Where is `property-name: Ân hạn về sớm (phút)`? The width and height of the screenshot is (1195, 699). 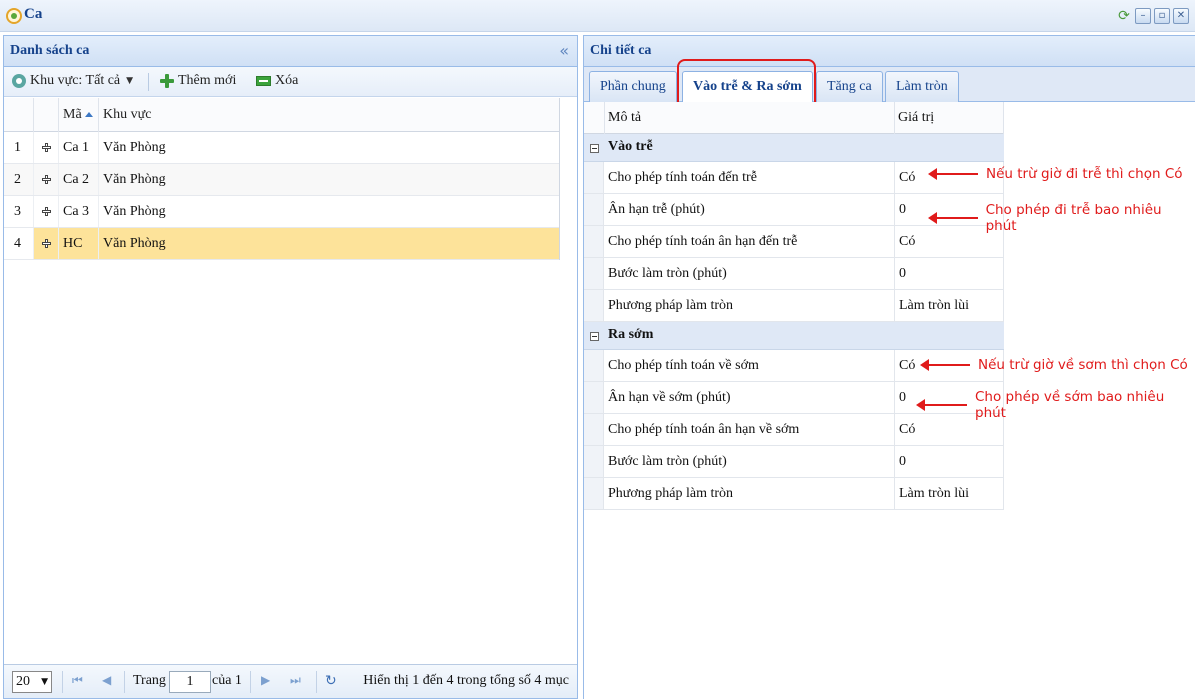
property-name: Ân hạn về sớm (phút) is located at coordinates (669, 397).